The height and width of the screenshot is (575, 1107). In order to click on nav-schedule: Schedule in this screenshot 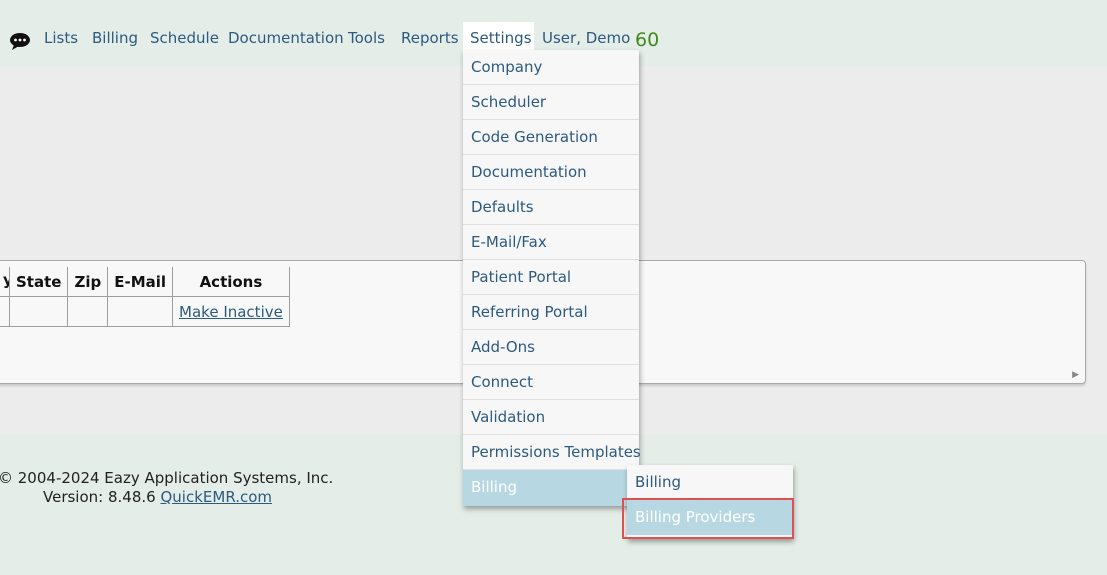, I will do `click(184, 38)`.